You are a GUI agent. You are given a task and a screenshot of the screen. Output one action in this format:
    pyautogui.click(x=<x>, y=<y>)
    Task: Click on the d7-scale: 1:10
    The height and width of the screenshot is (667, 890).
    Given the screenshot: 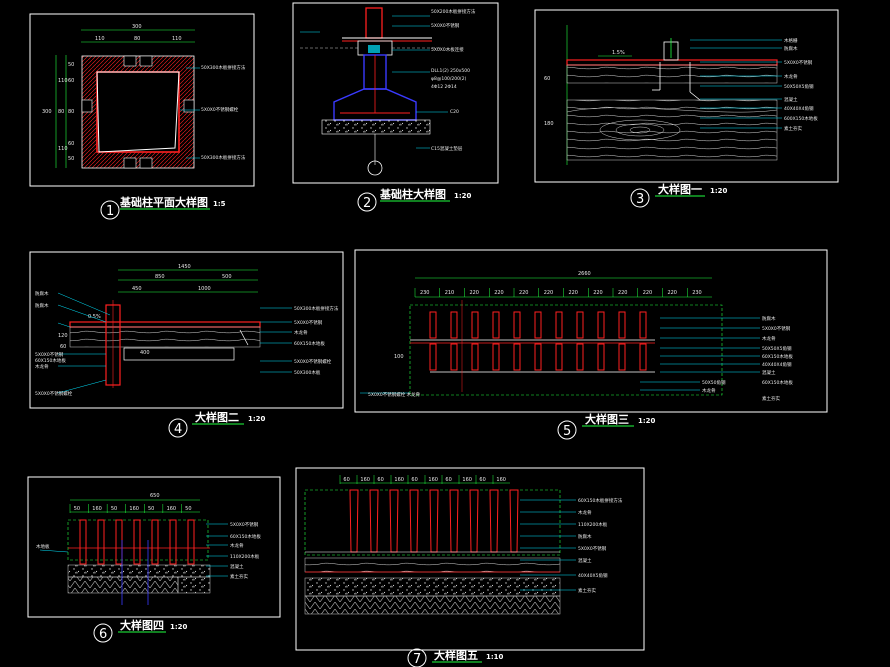 What is the action you would take?
    pyautogui.click(x=495, y=657)
    